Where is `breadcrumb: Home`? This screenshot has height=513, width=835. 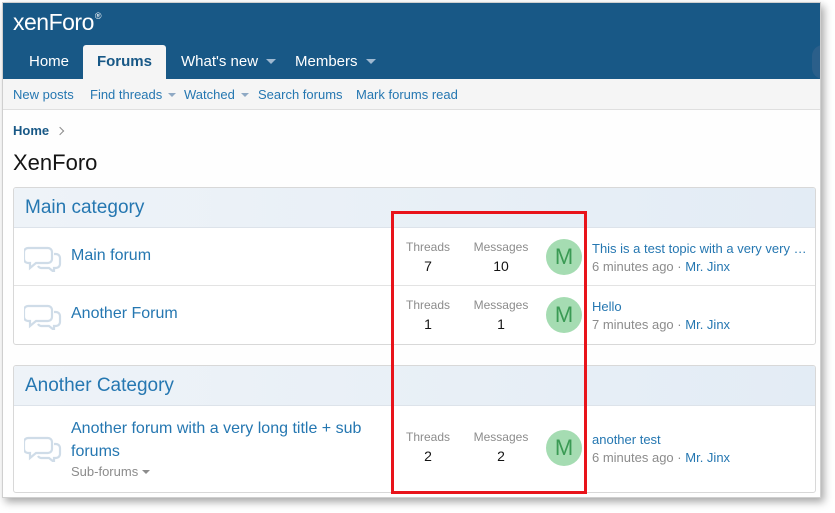 breadcrumb: Home is located at coordinates (39, 130).